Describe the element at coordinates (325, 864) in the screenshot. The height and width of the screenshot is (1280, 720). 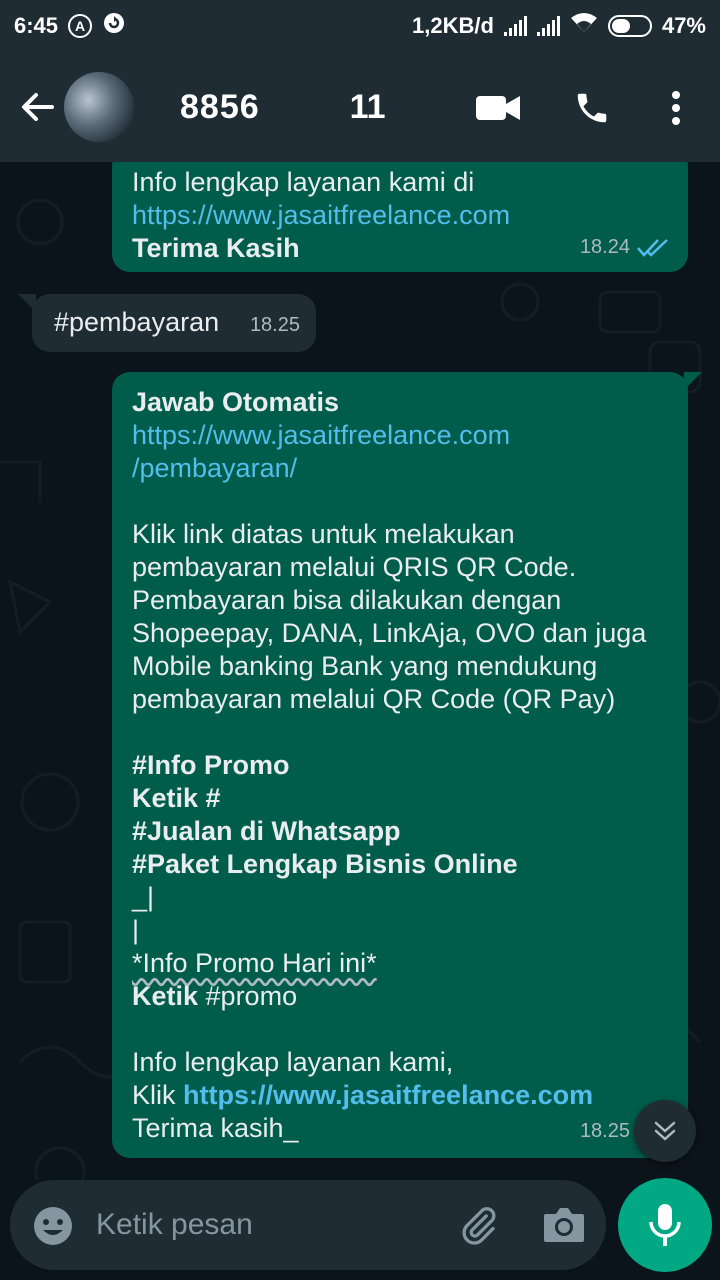
I see `message-text: #Paket Lengkap Bisnis Online` at that location.